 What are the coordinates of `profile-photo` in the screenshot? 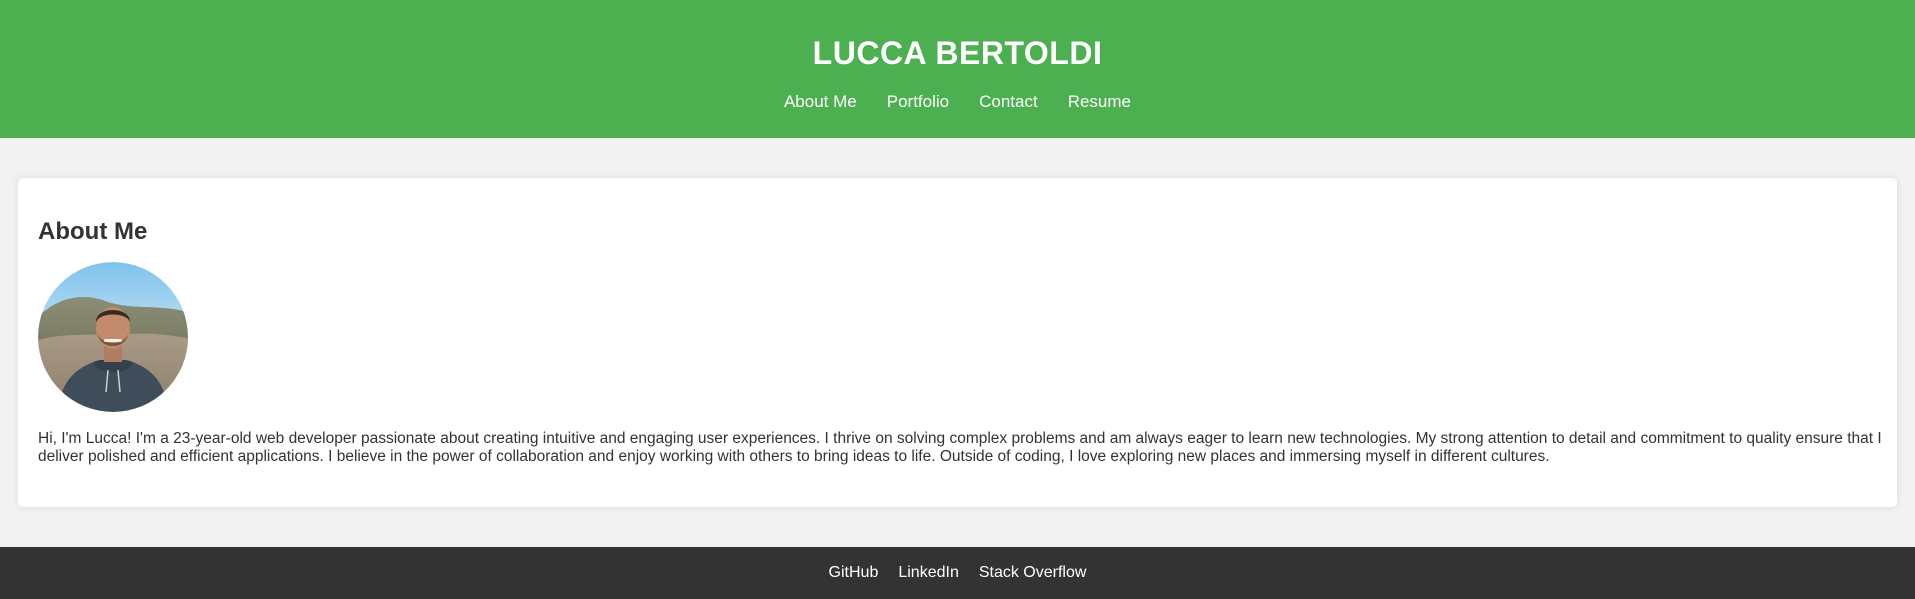 It's located at (113, 337).